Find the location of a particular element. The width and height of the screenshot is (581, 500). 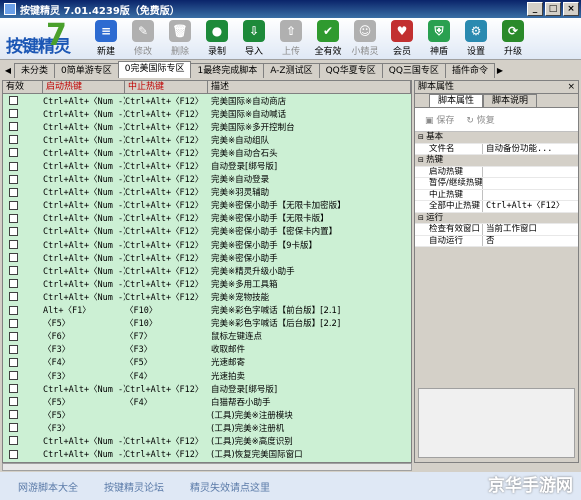

table-row: 〈F3〉 〈F3〉 收取邮件 is located at coordinates (207, 349).